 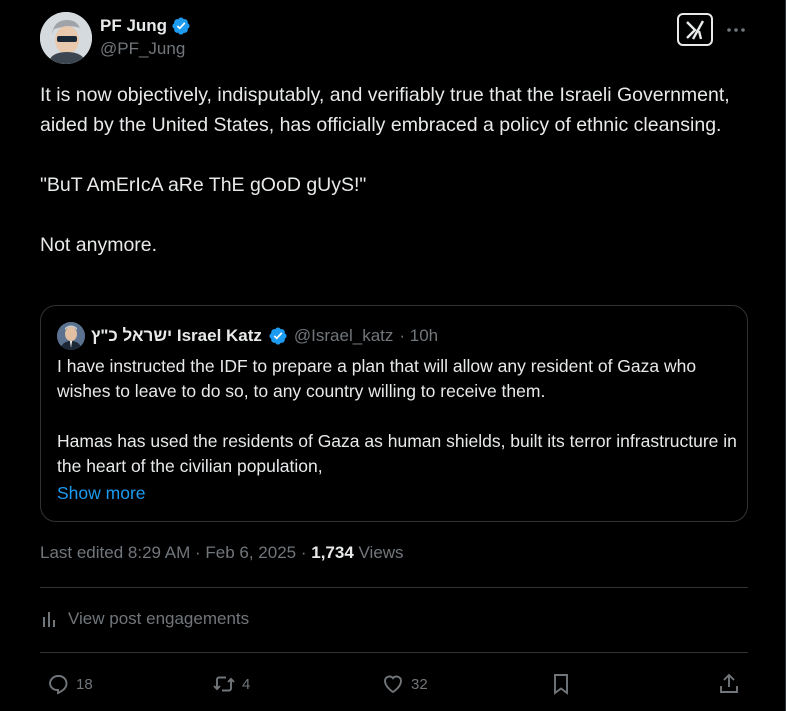 I want to click on quoted-post-time: · 10h, so click(x=418, y=336).